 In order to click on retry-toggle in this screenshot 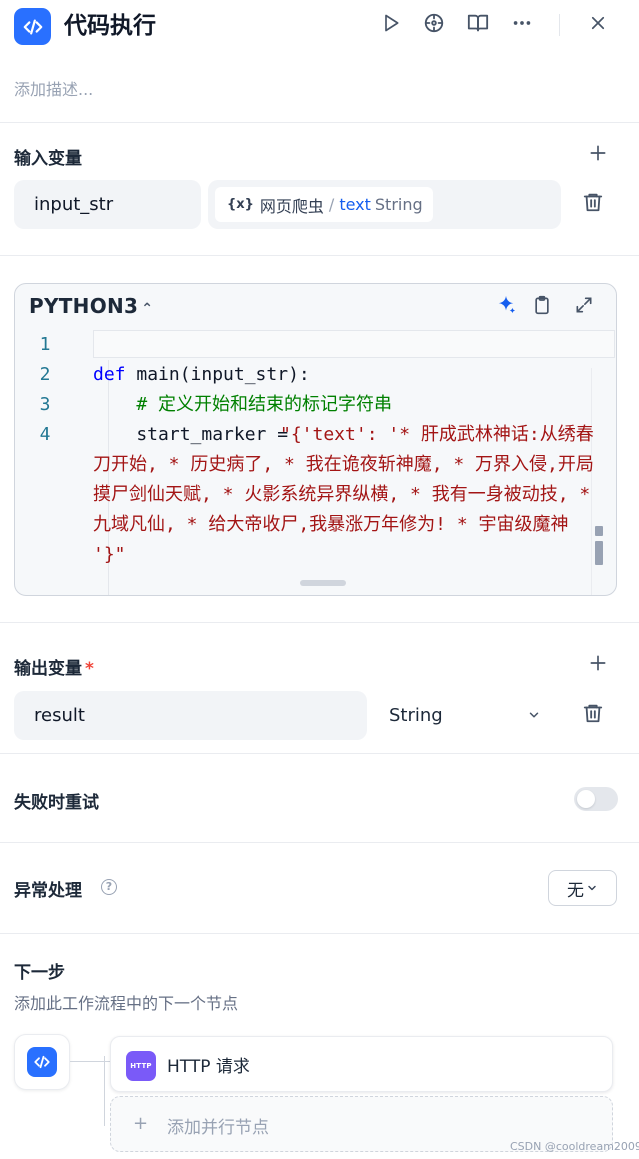, I will do `click(596, 799)`.